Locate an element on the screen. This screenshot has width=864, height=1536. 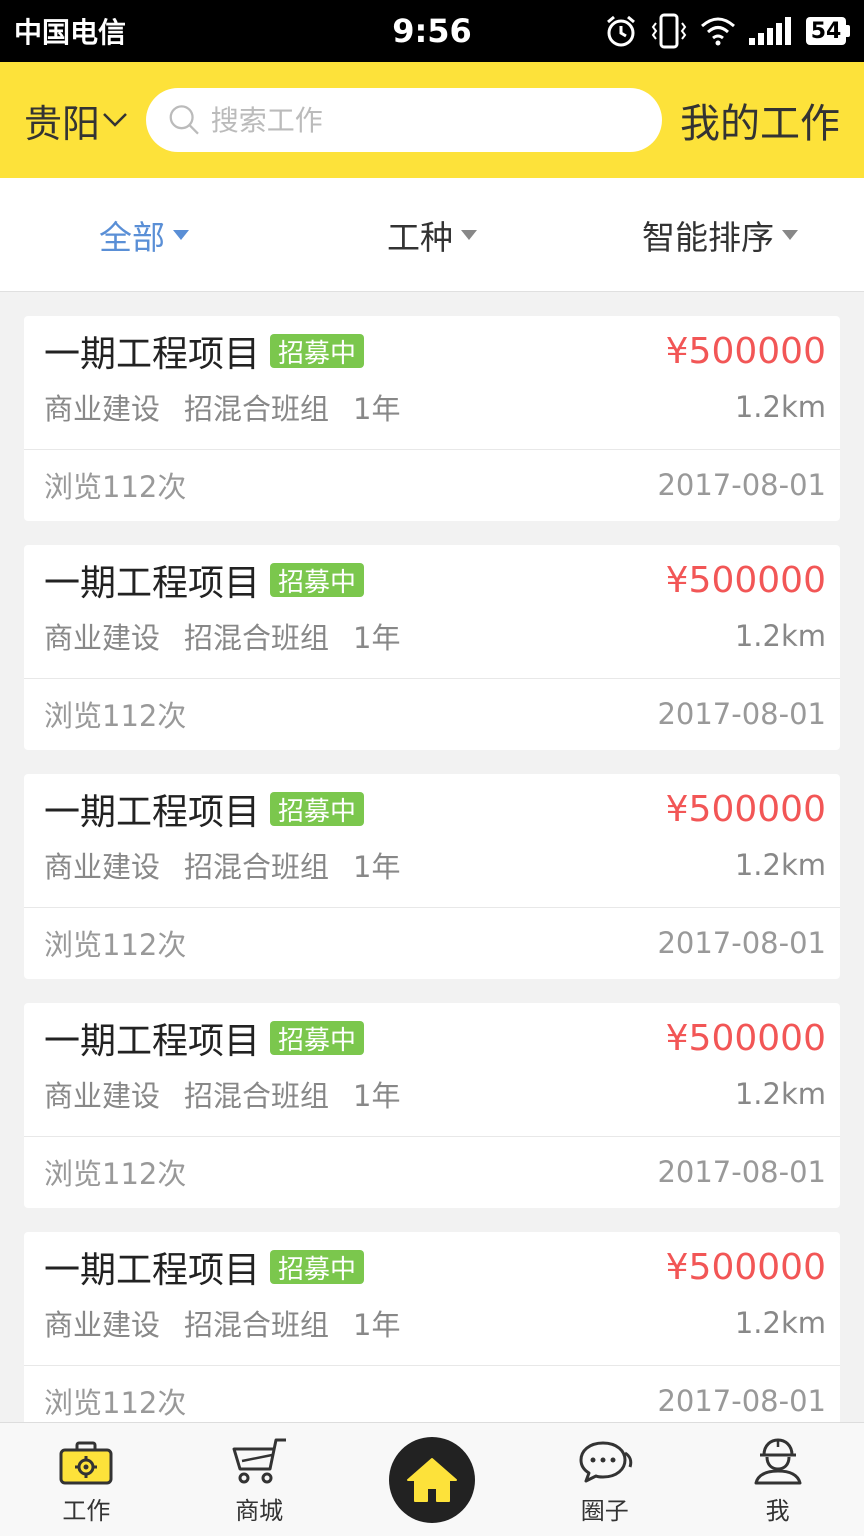
filter-bar: 全部 工种 智能排序 is located at coordinates (432, 235).